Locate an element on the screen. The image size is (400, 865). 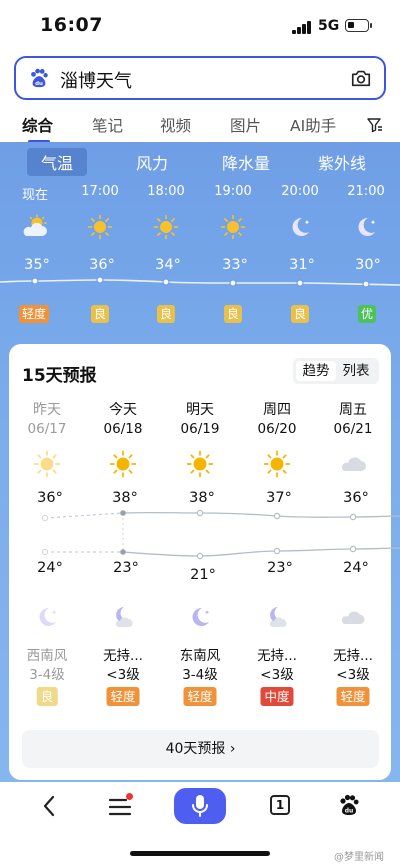
forecast-40day-button: 40天预报 › is located at coordinates (200, 749).